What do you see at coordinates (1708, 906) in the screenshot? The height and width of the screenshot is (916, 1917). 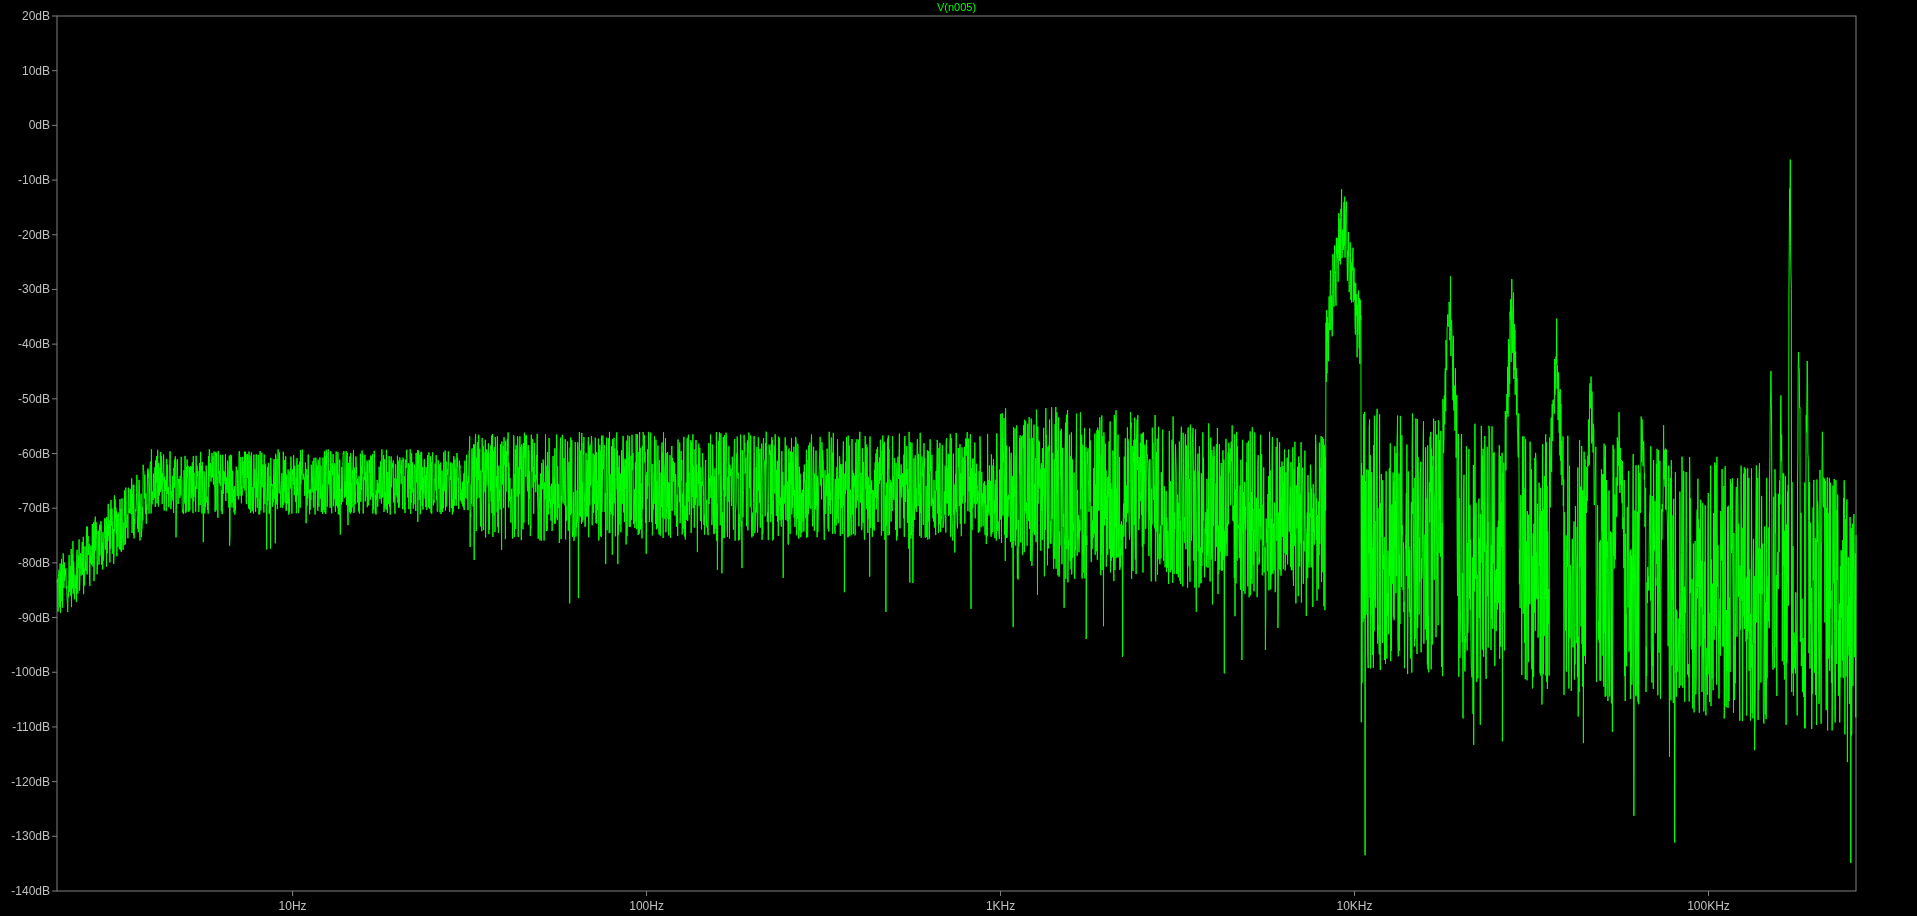 I see `x-axis-label: 100KHz` at bounding box center [1708, 906].